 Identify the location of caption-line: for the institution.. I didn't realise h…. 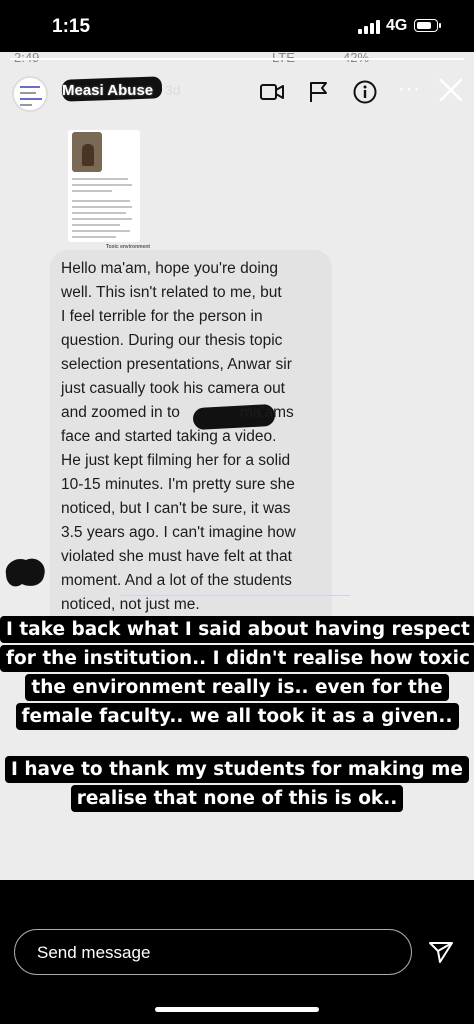
(237, 658).